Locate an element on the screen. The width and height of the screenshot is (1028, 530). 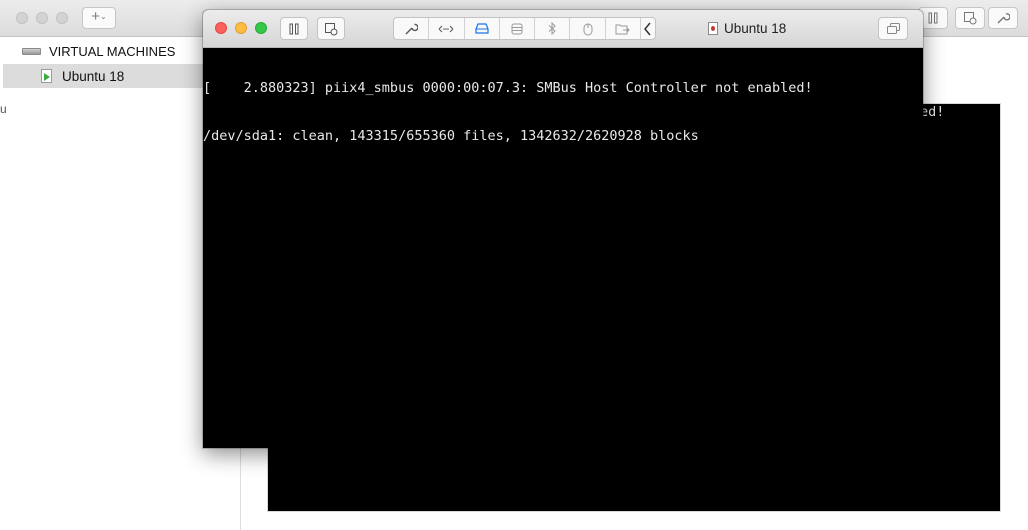
settings-button is located at coordinates (412, 28).